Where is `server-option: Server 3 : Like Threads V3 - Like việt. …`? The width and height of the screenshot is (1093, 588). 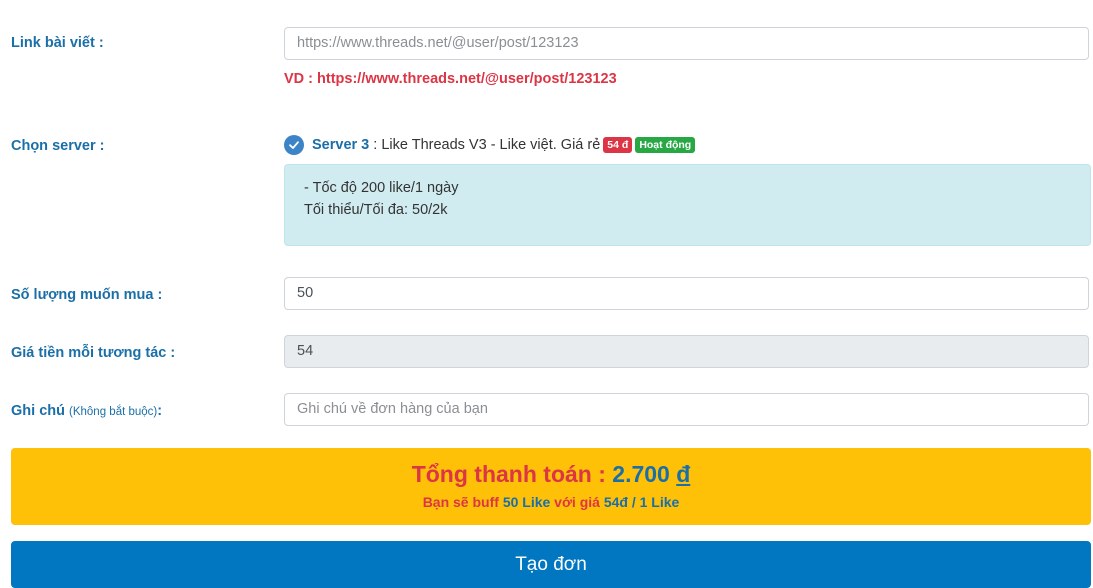
server-option: Server 3 : Like Threads V3 - Like việt. … is located at coordinates (490, 145).